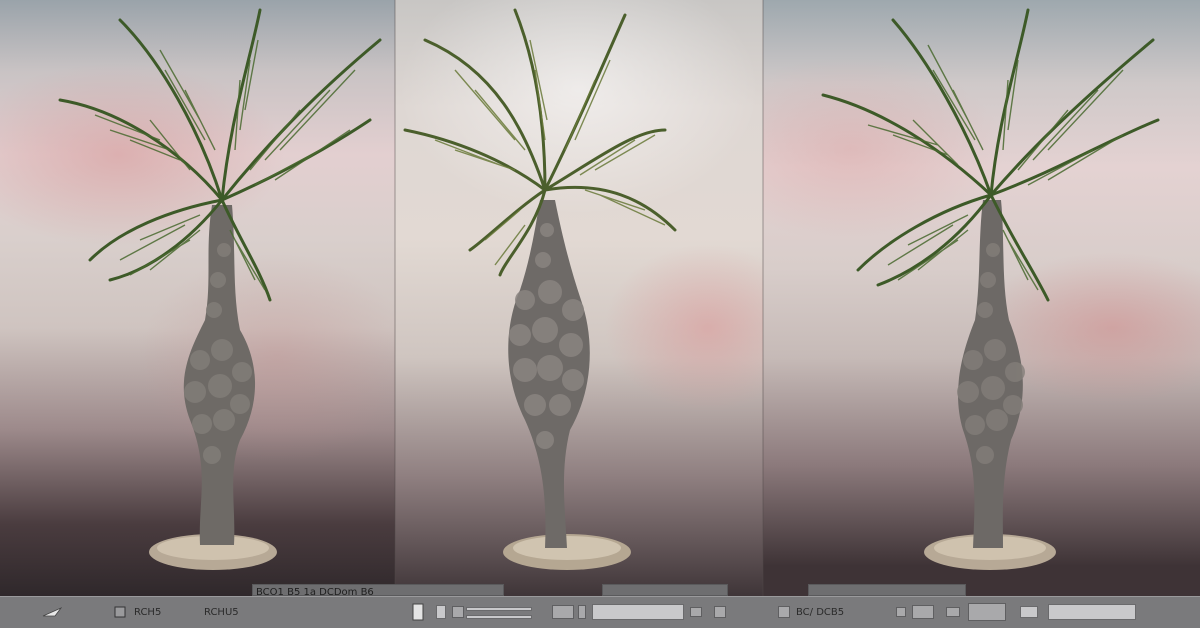  What do you see at coordinates (148, 612) in the screenshot?
I see `toolbar-label-a: RCH5` at bounding box center [148, 612].